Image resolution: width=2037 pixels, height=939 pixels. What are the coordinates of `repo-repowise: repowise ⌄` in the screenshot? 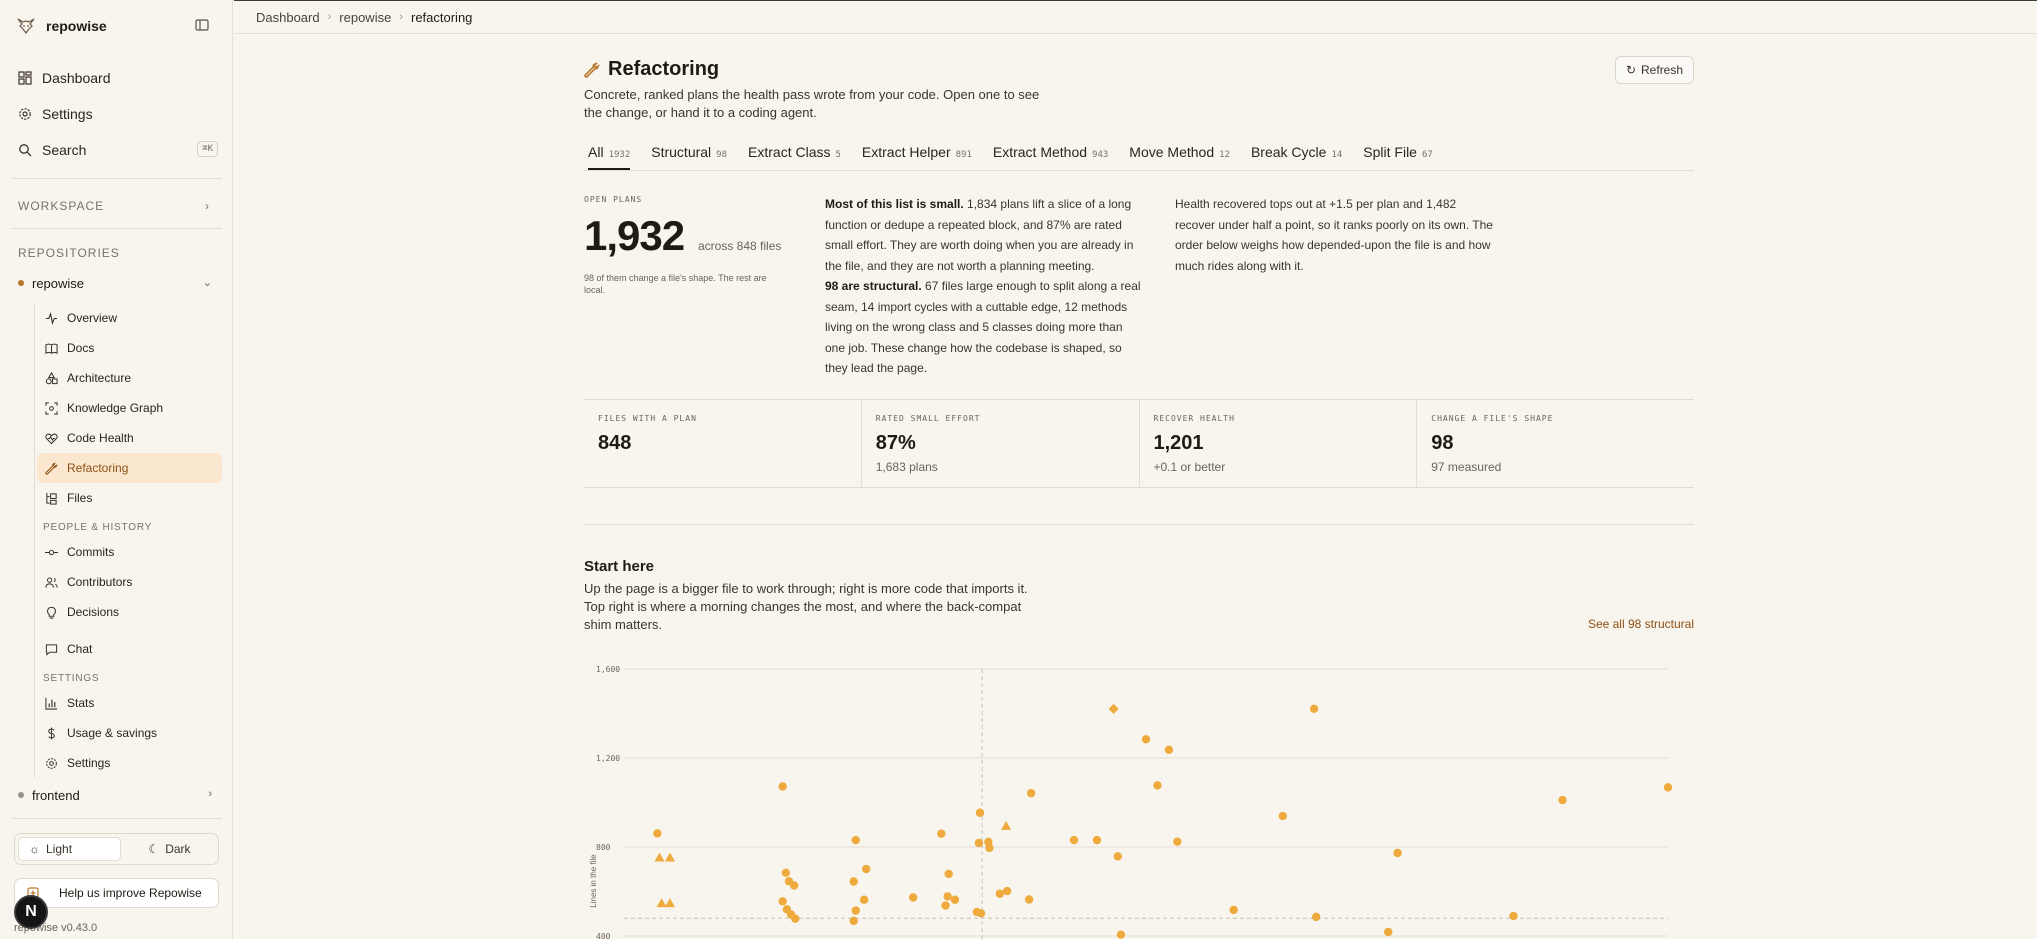 It's located at (118, 283).